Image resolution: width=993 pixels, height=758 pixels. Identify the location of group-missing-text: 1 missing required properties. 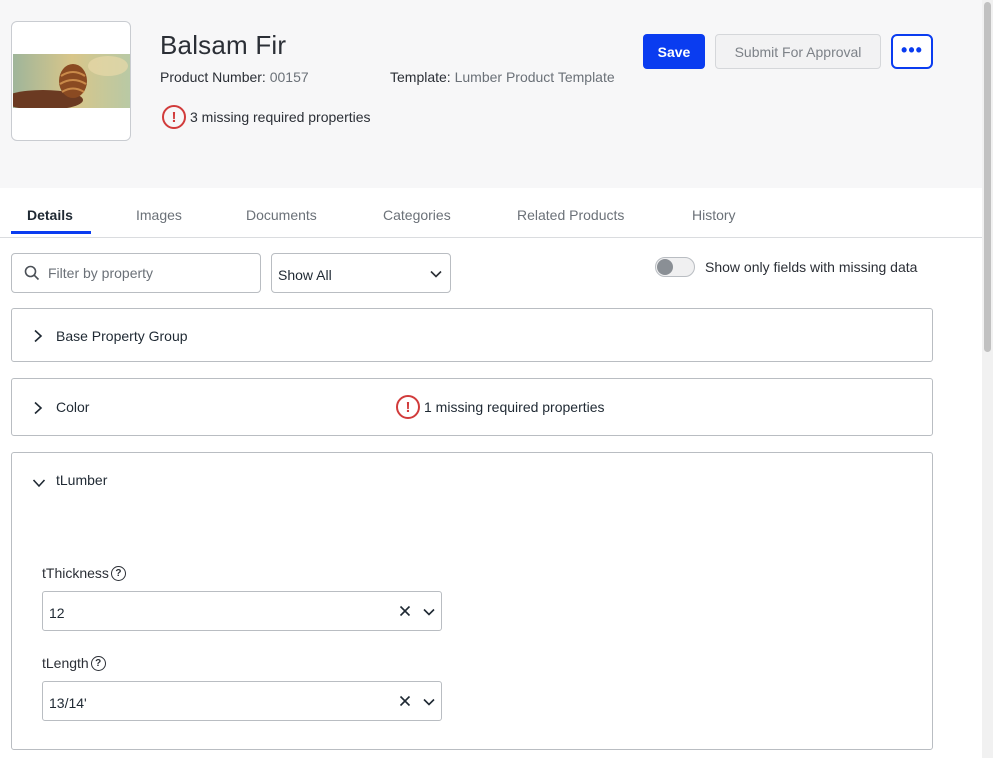
(514, 407).